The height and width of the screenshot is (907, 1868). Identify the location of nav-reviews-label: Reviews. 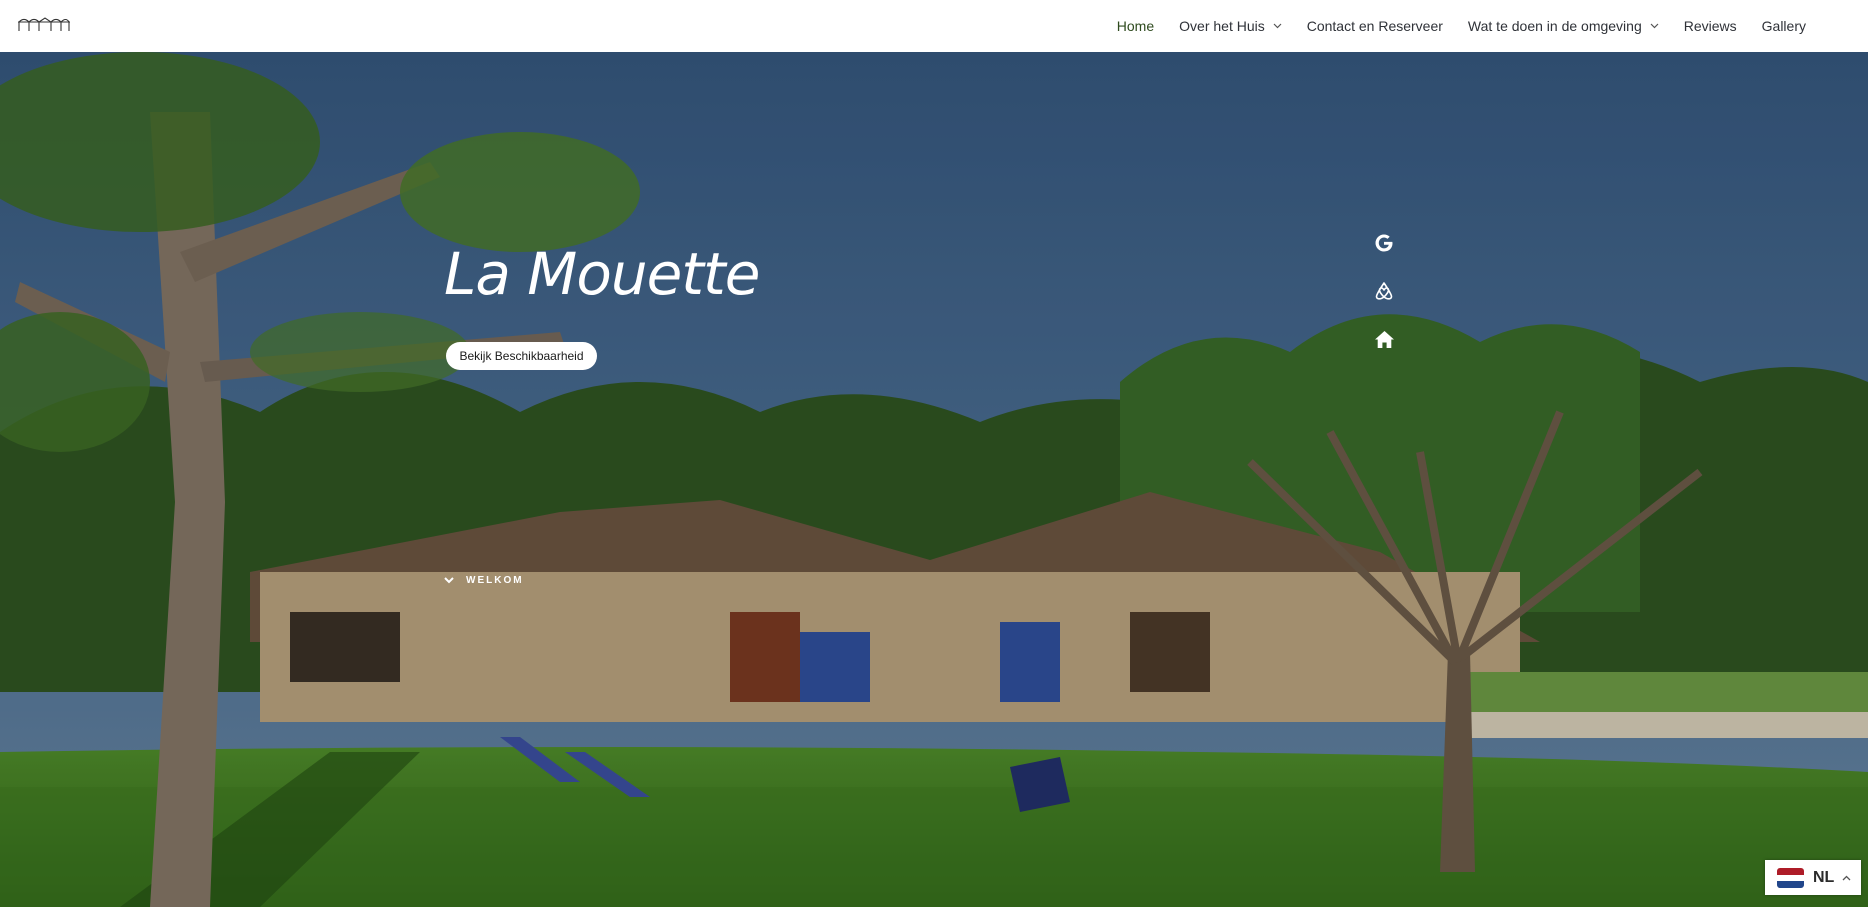
(1710, 26).